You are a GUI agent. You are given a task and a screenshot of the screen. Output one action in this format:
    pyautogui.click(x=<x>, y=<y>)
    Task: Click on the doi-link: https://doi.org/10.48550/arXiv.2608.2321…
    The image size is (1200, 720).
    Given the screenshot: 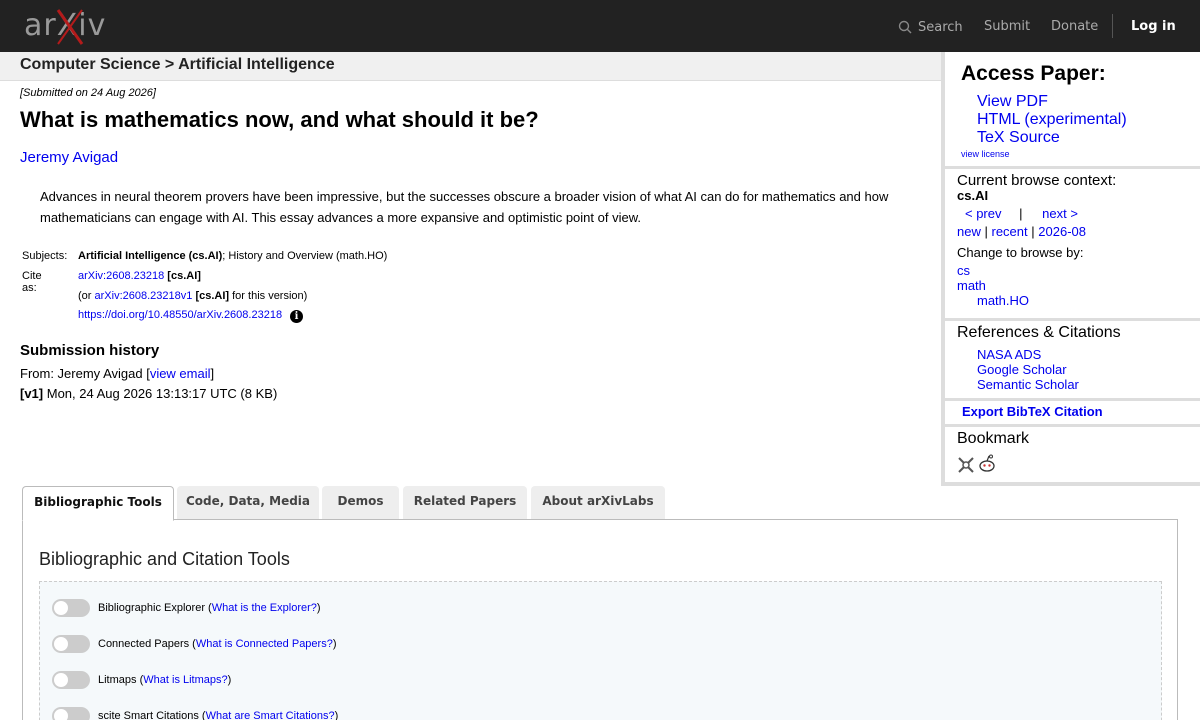 What is the action you would take?
    pyautogui.click(x=180, y=315)
    